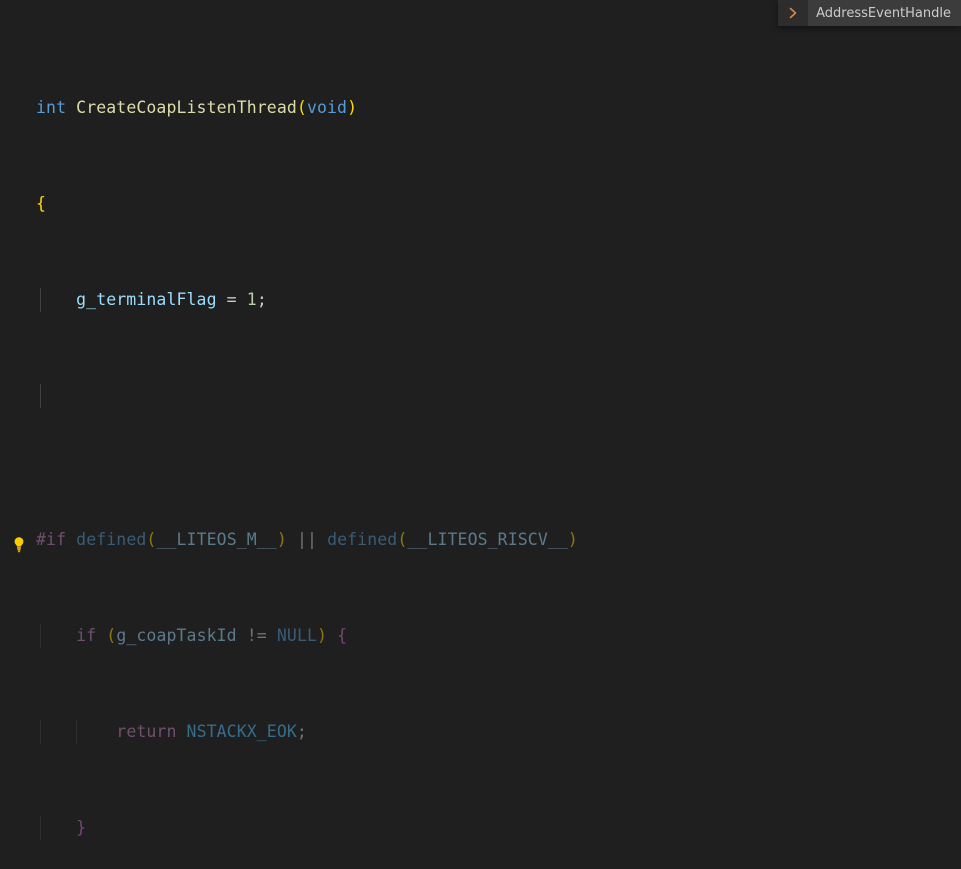 This screenshot has height=869, width=961. I want to click on code-line: }, so click(480, 828).